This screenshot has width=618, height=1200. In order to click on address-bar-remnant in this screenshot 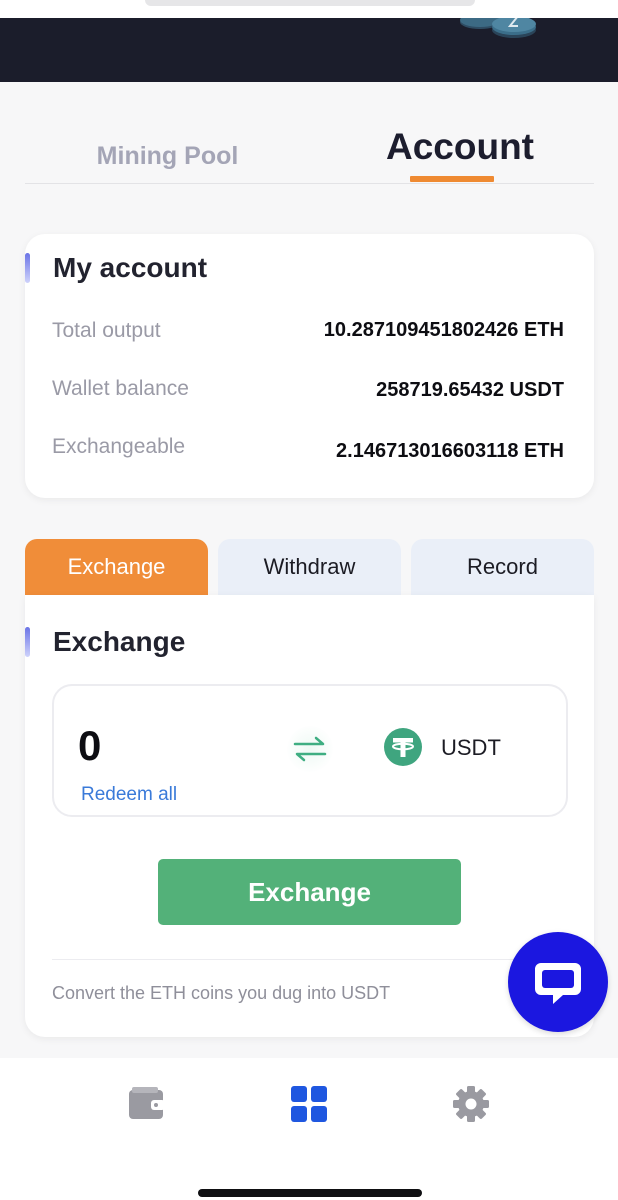, I will do `click(310, 3)`.